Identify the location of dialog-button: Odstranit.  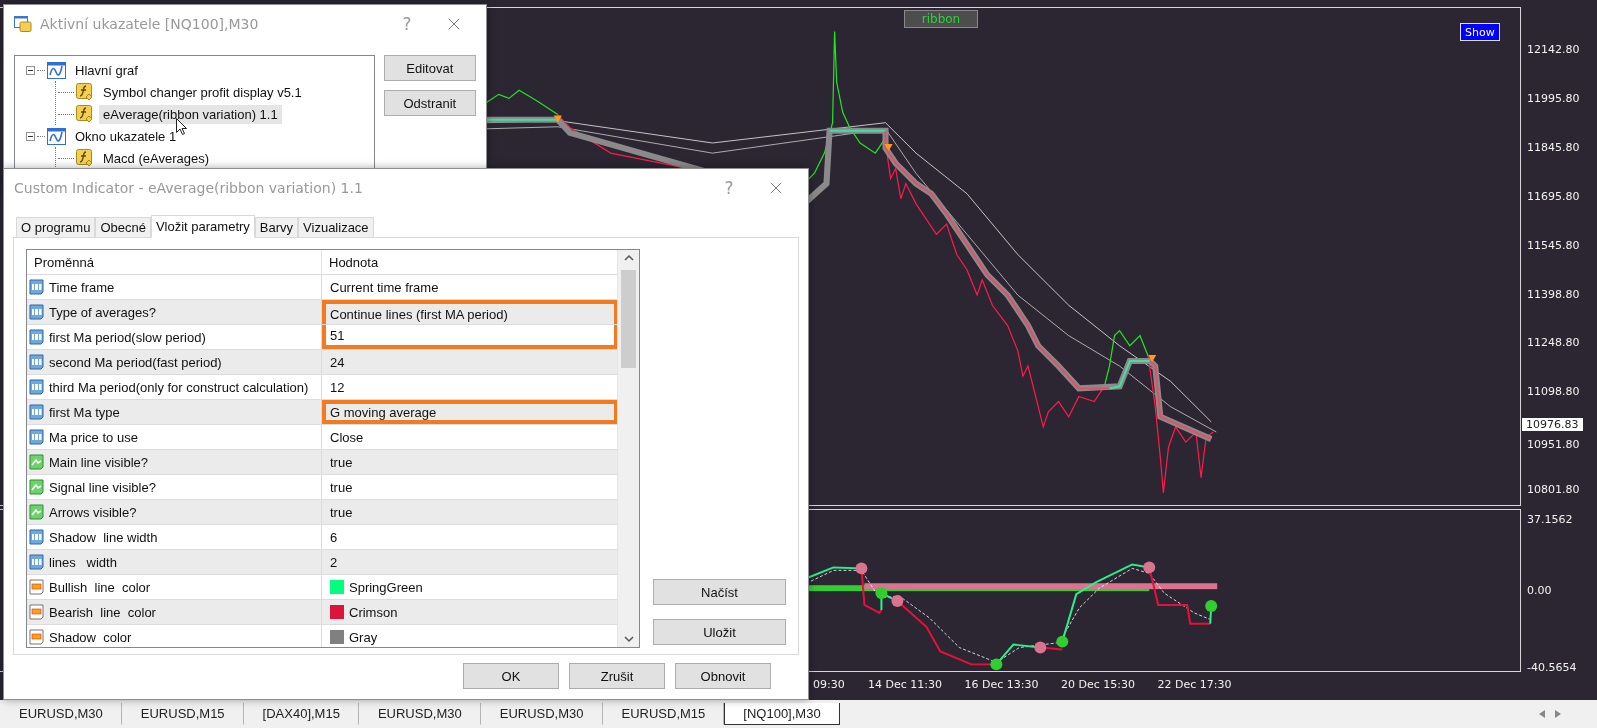
(429, 103).